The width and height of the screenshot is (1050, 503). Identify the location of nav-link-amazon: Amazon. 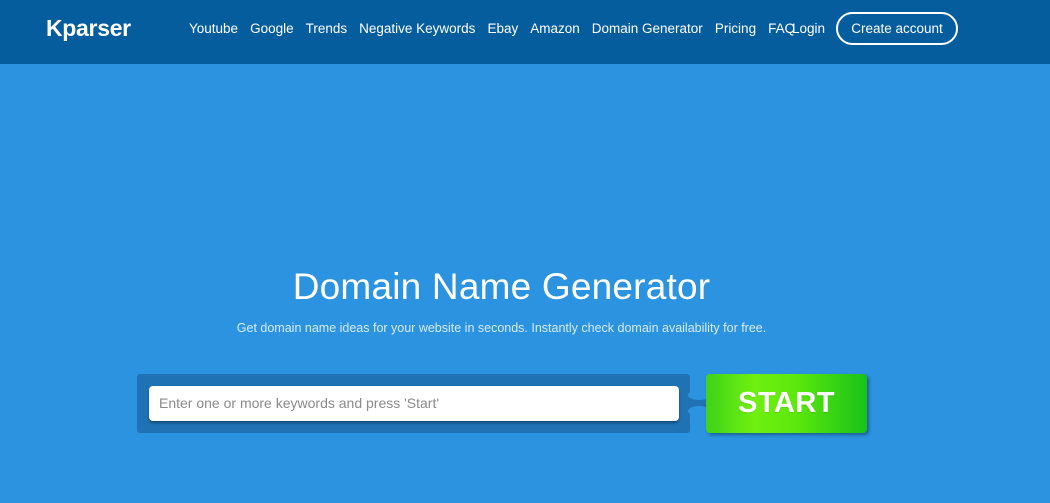
(555, 29).